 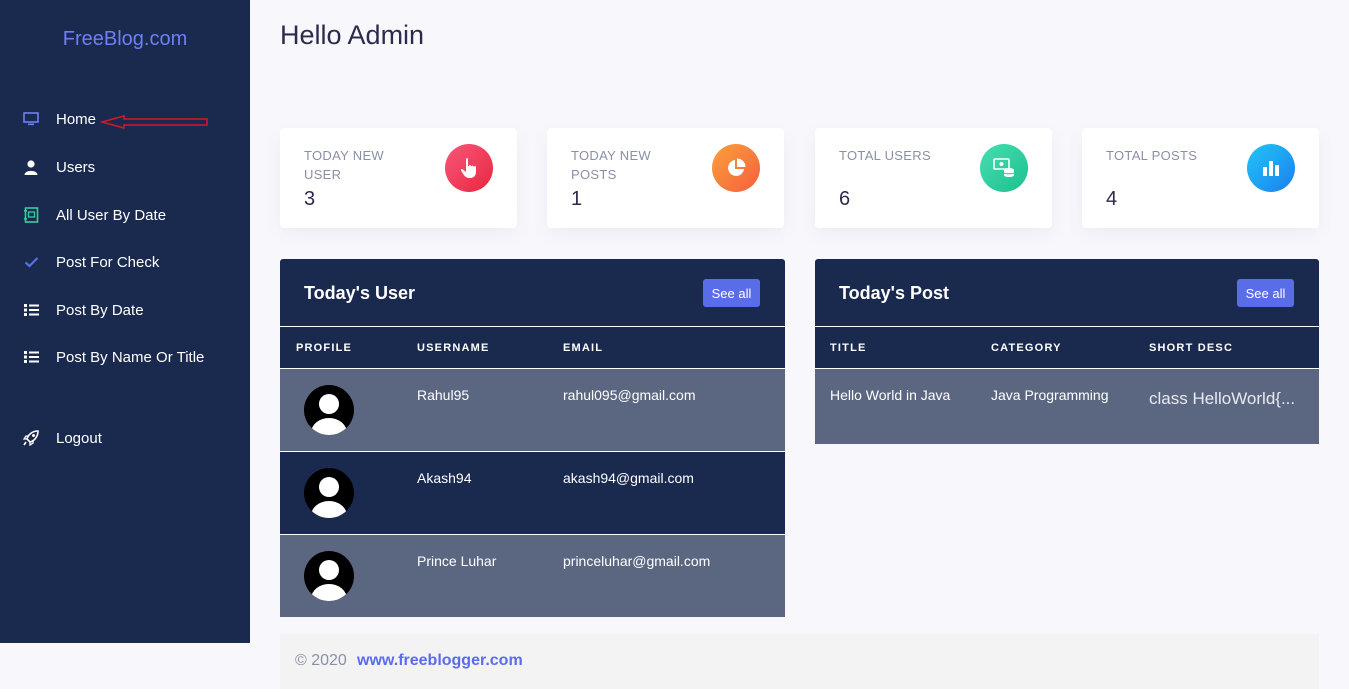 I want to click on table-header: TITLE CATEGORY SHORT DESC, so click(x=1067, y=348).